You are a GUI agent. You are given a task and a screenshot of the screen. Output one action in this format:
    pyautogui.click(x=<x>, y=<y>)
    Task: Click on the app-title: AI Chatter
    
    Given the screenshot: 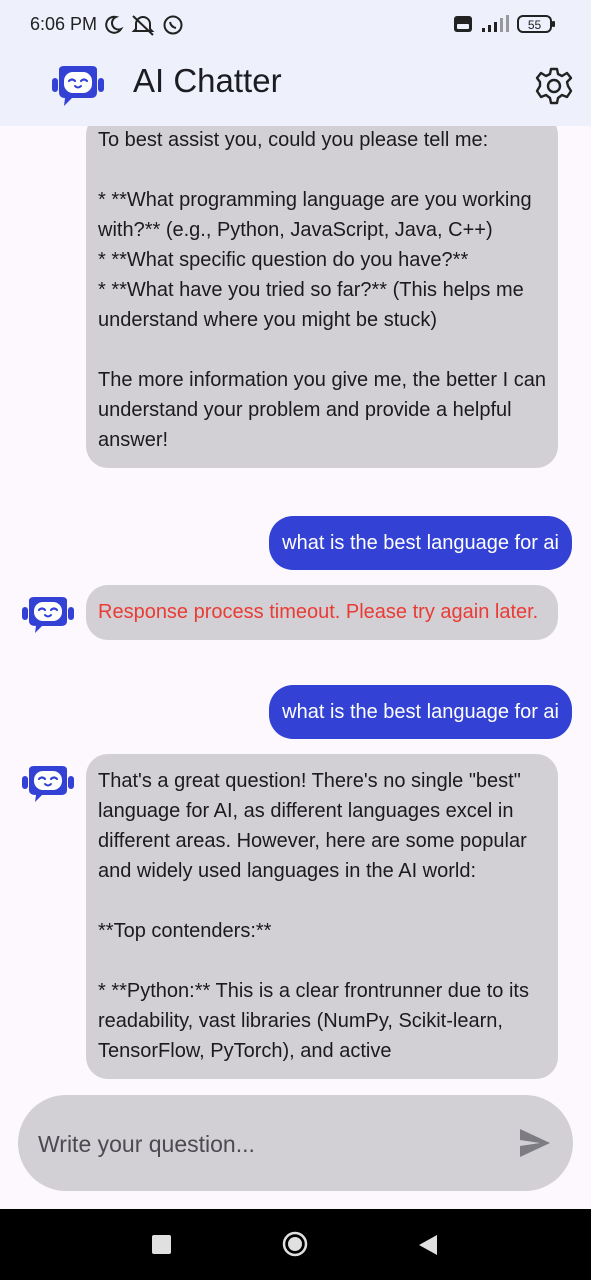 What is the action you would take?
    pyautogui.click(x=207, y=80)
    